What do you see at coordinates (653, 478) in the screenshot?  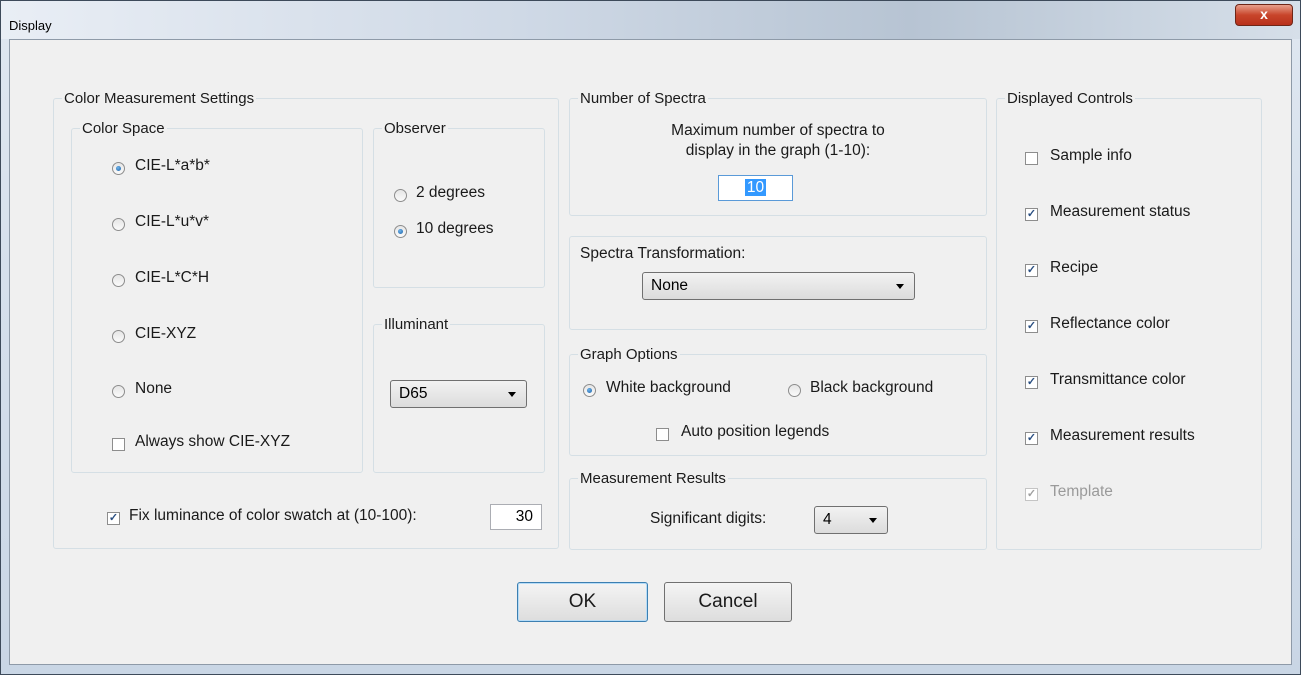 I see `measurement-results-title: Measurement Results` at bounding box center [653, 478].